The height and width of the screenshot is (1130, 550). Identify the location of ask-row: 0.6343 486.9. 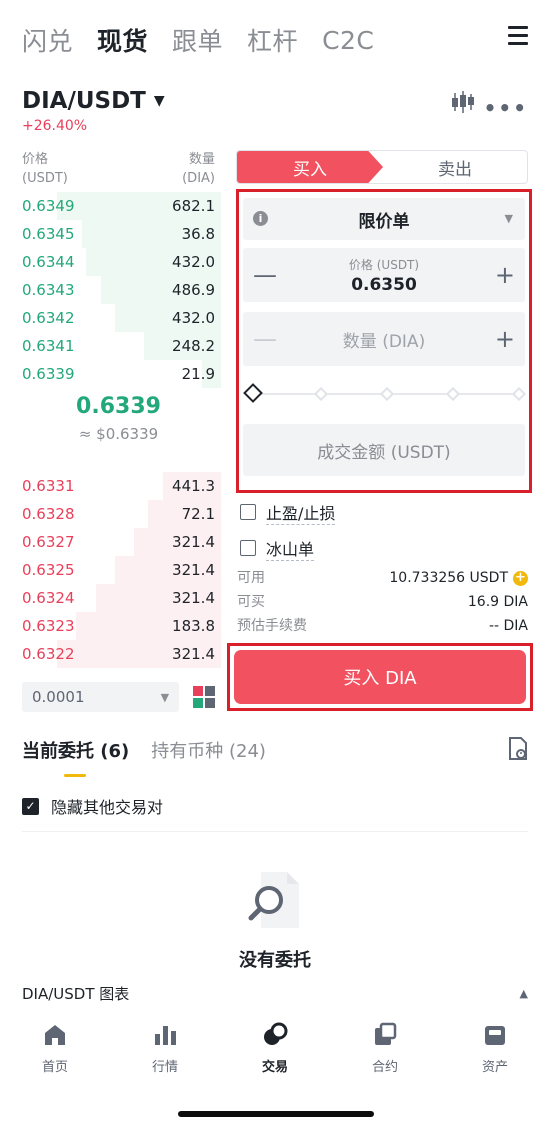
(121, 290).